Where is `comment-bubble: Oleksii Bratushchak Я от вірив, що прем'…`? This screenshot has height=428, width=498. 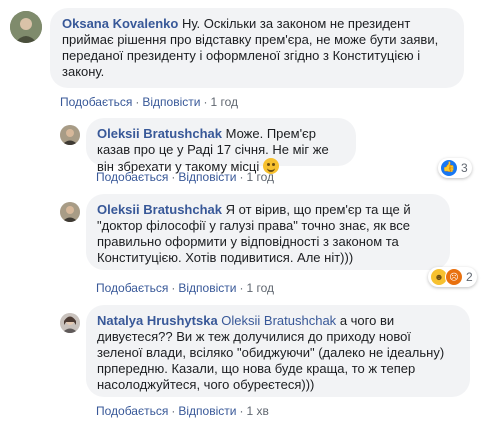 comment-bubble: Oleksii Bratushchak Я от вірив, що прем'… is located at coordinates (268, 232).